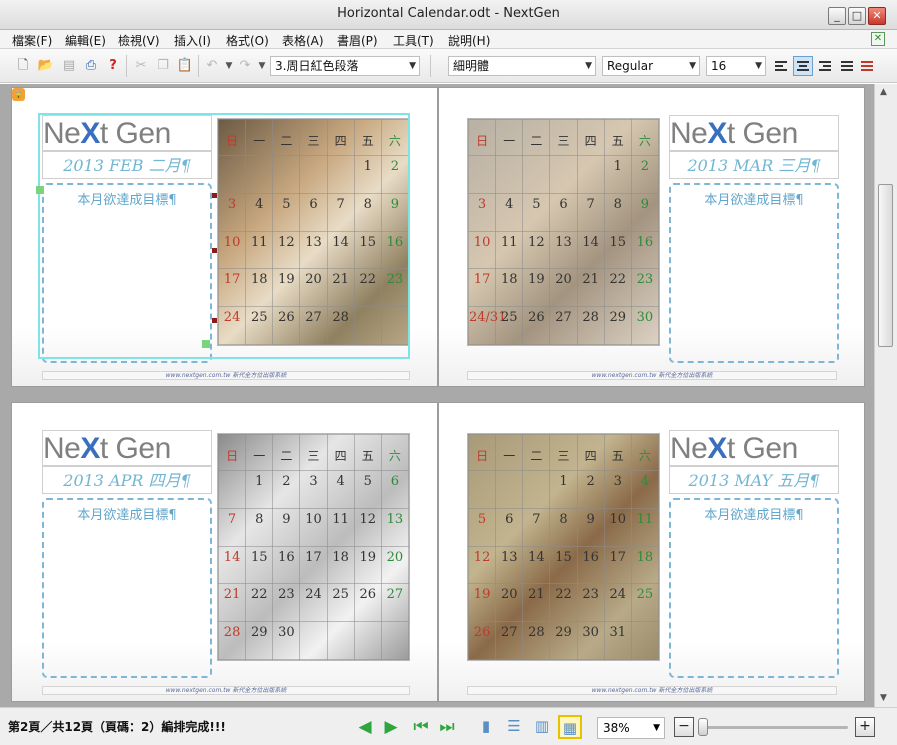  I want to click on menu-help: 說明(H), so click(469, 40).